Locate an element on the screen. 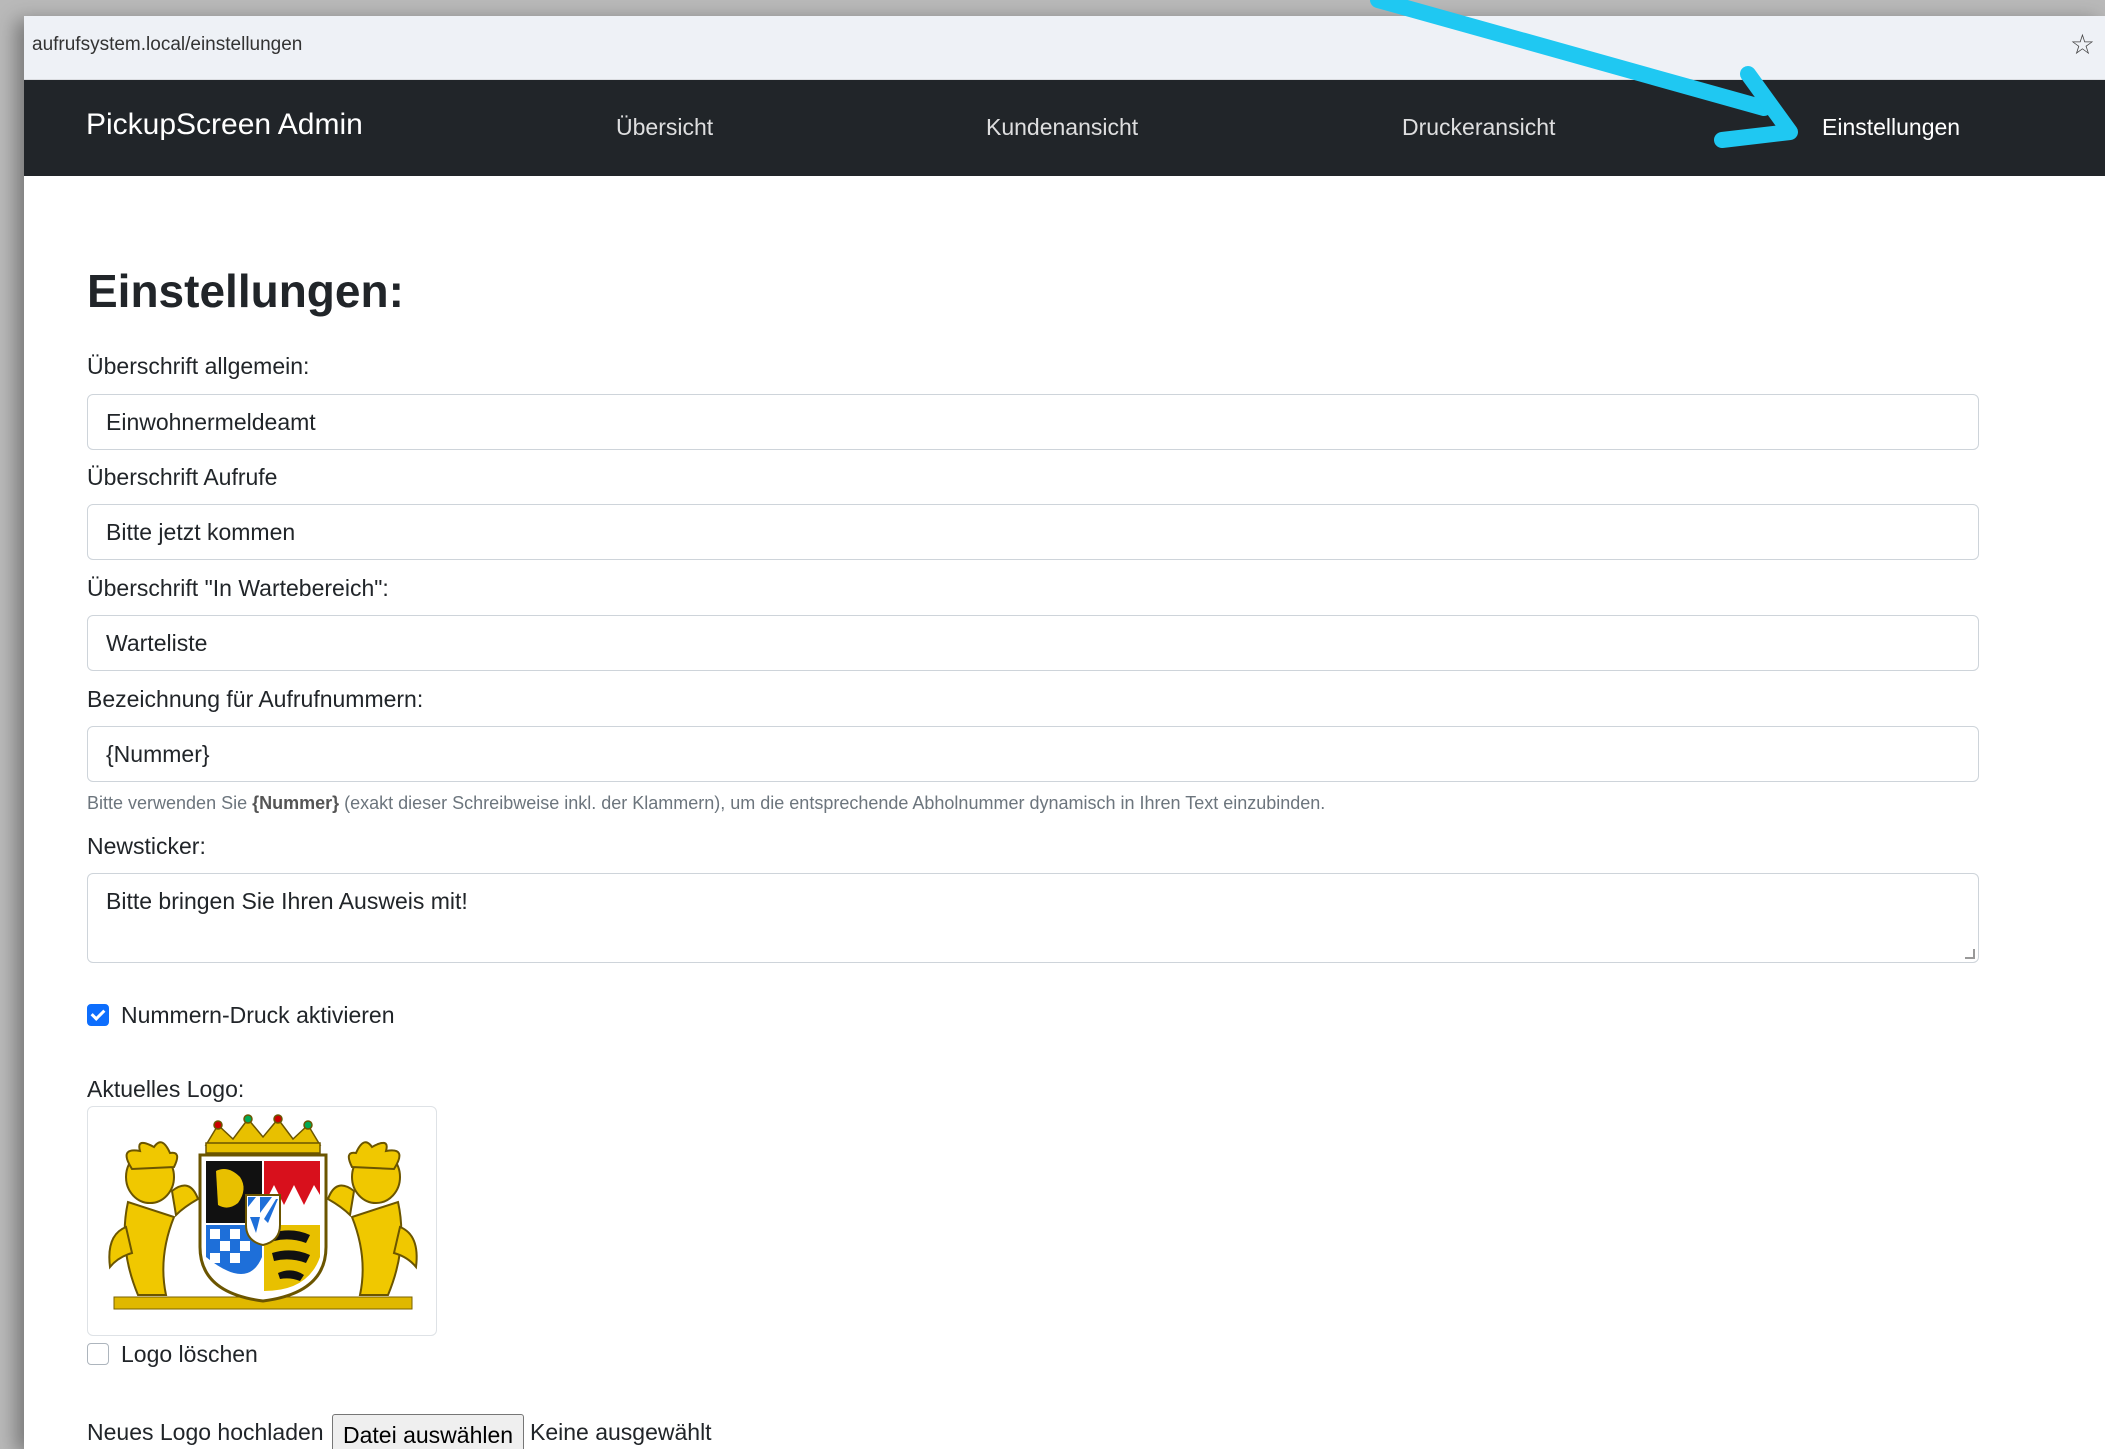  resize-handle-icon is located at coordinates (1970, 954).